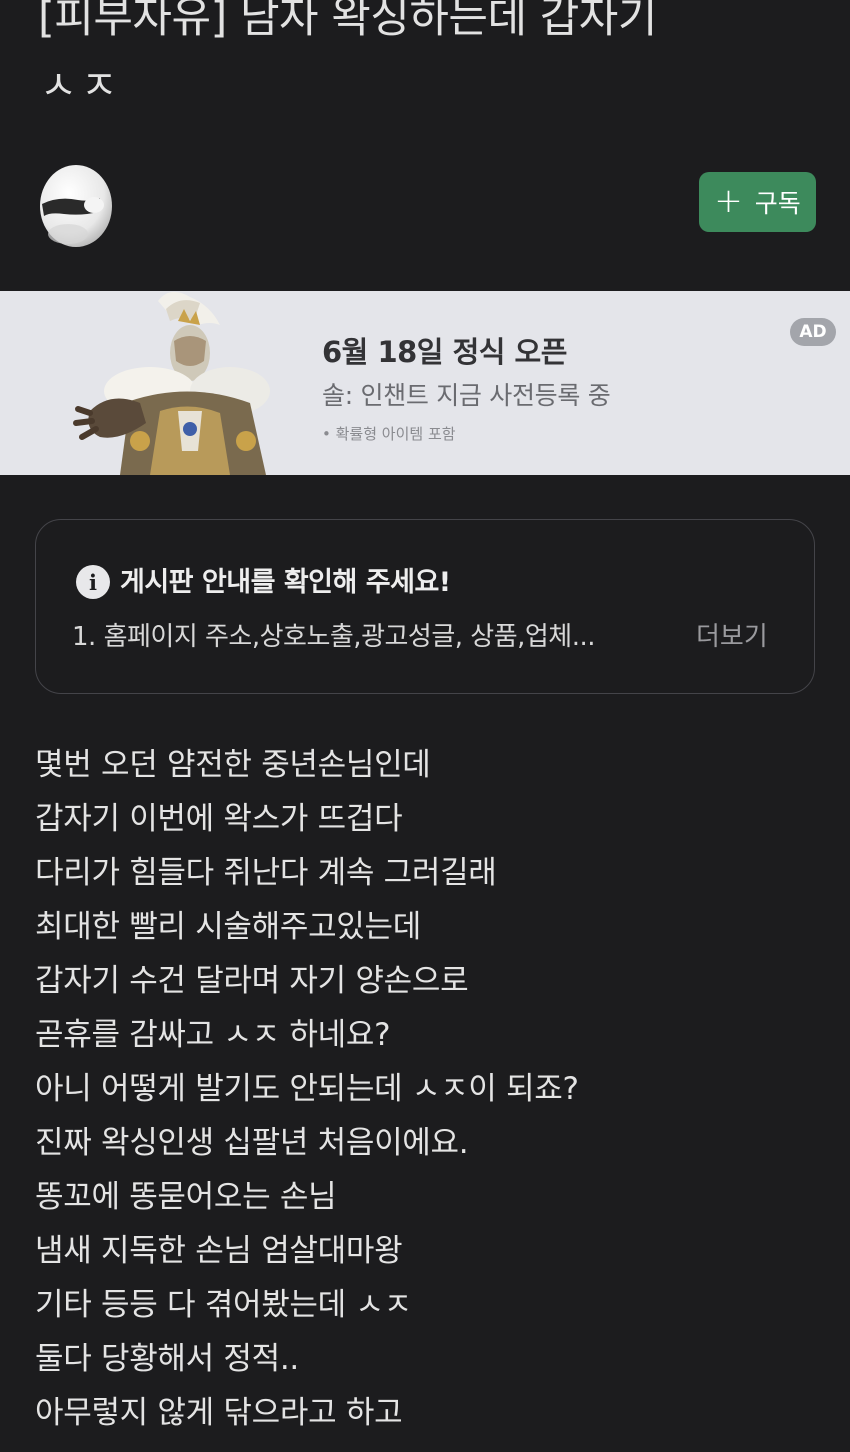 This screenshot has width=850, height=1452. I want to click on body-line: 몇번 오던 얌전한 중년손님인데, so click(233, 765).